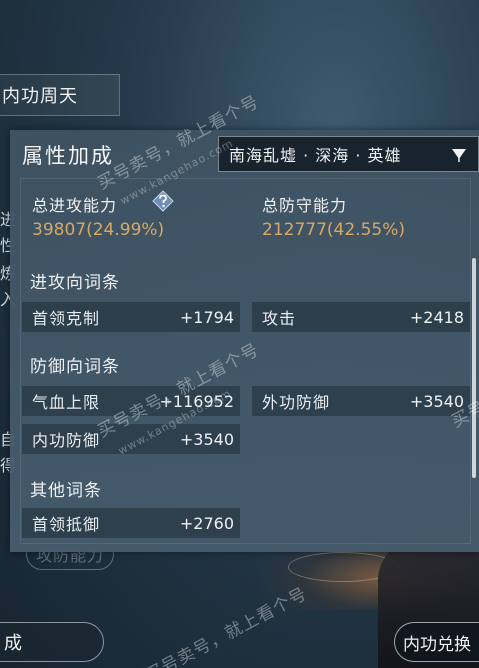  Describe the element at coordinates (436, 317) in the screenshot. I see `stat-value: +2418` at that location.